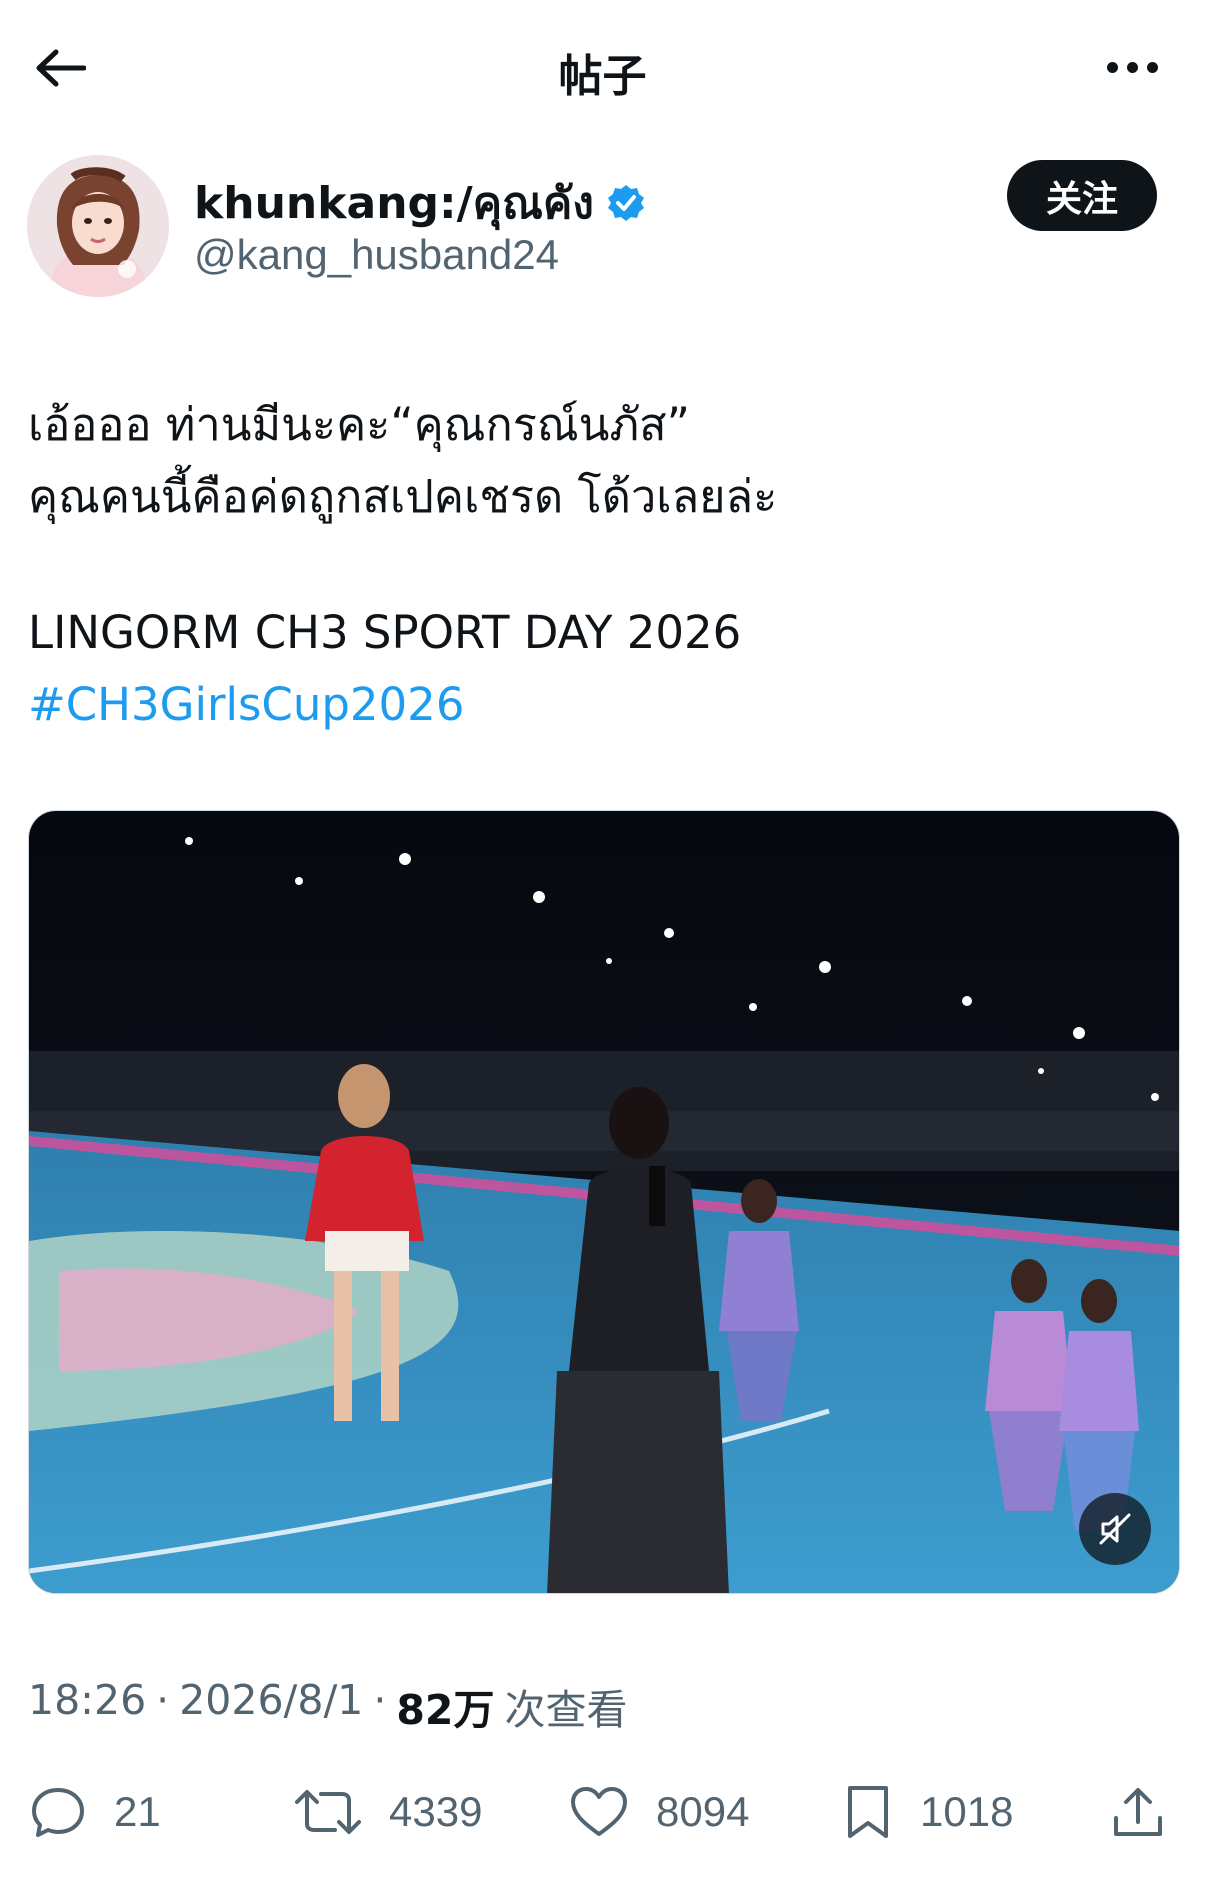  I want to click on verified-badge-icon, so click(625, 203).